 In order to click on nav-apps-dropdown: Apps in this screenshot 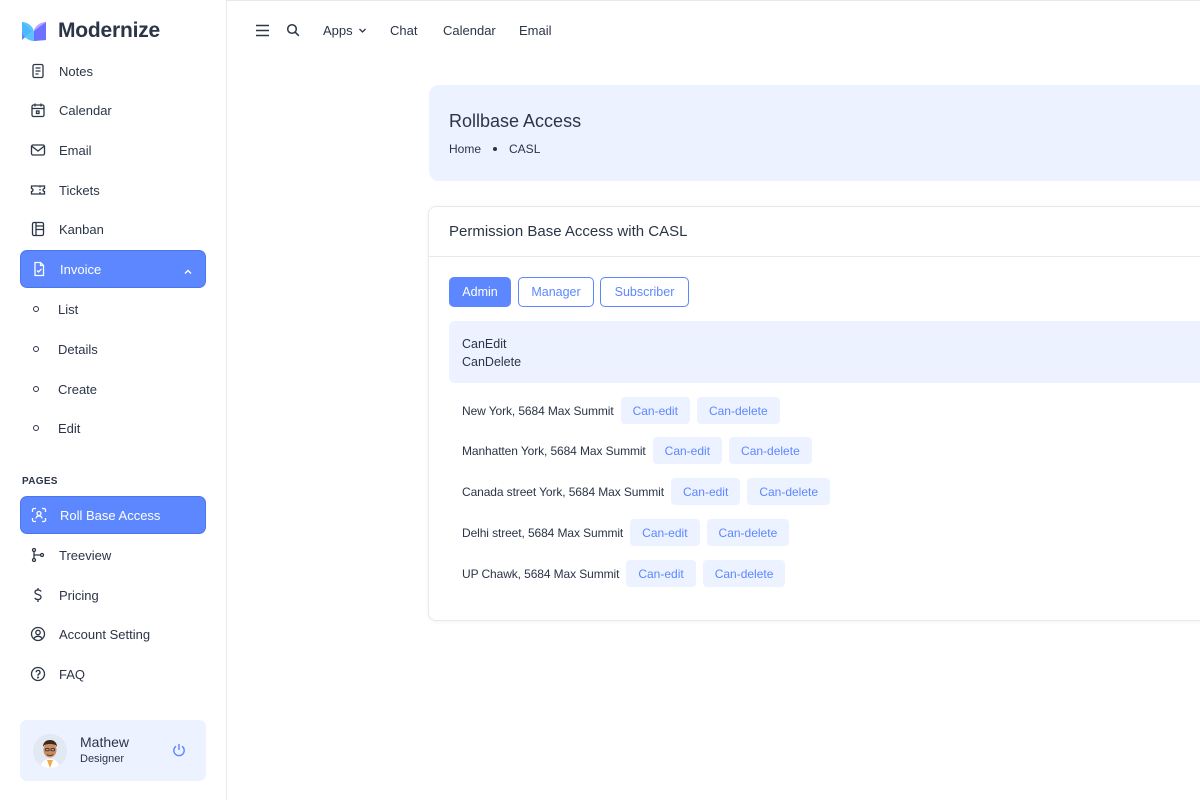, I will do `click(345, 30)`.